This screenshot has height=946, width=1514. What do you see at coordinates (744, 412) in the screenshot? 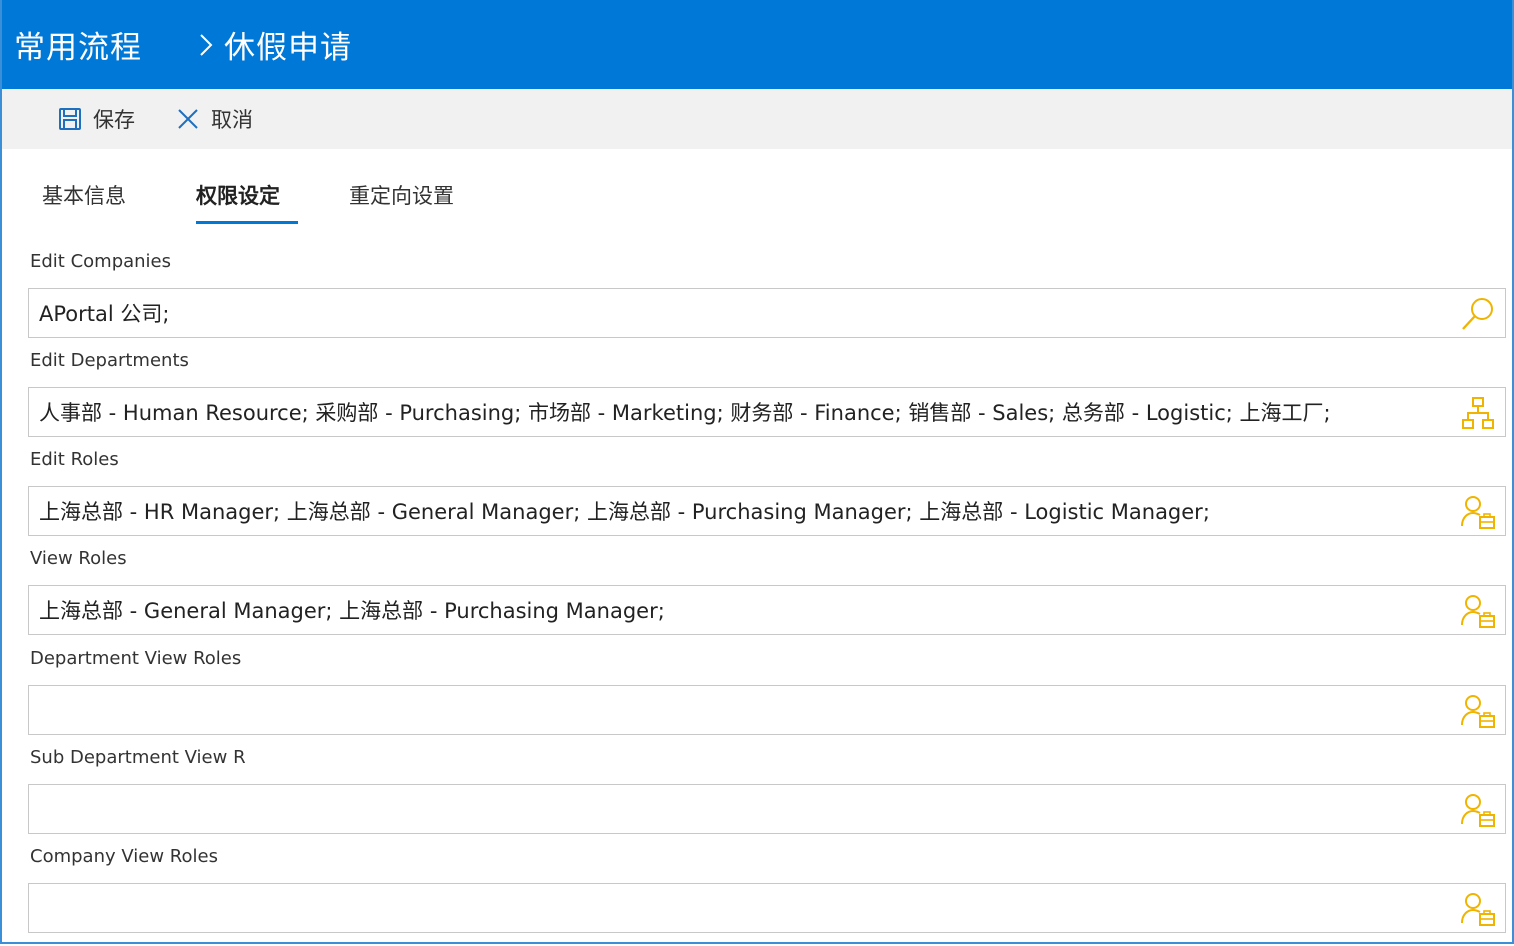
I see `edit-departments-input` at bounding box center [744, 412].